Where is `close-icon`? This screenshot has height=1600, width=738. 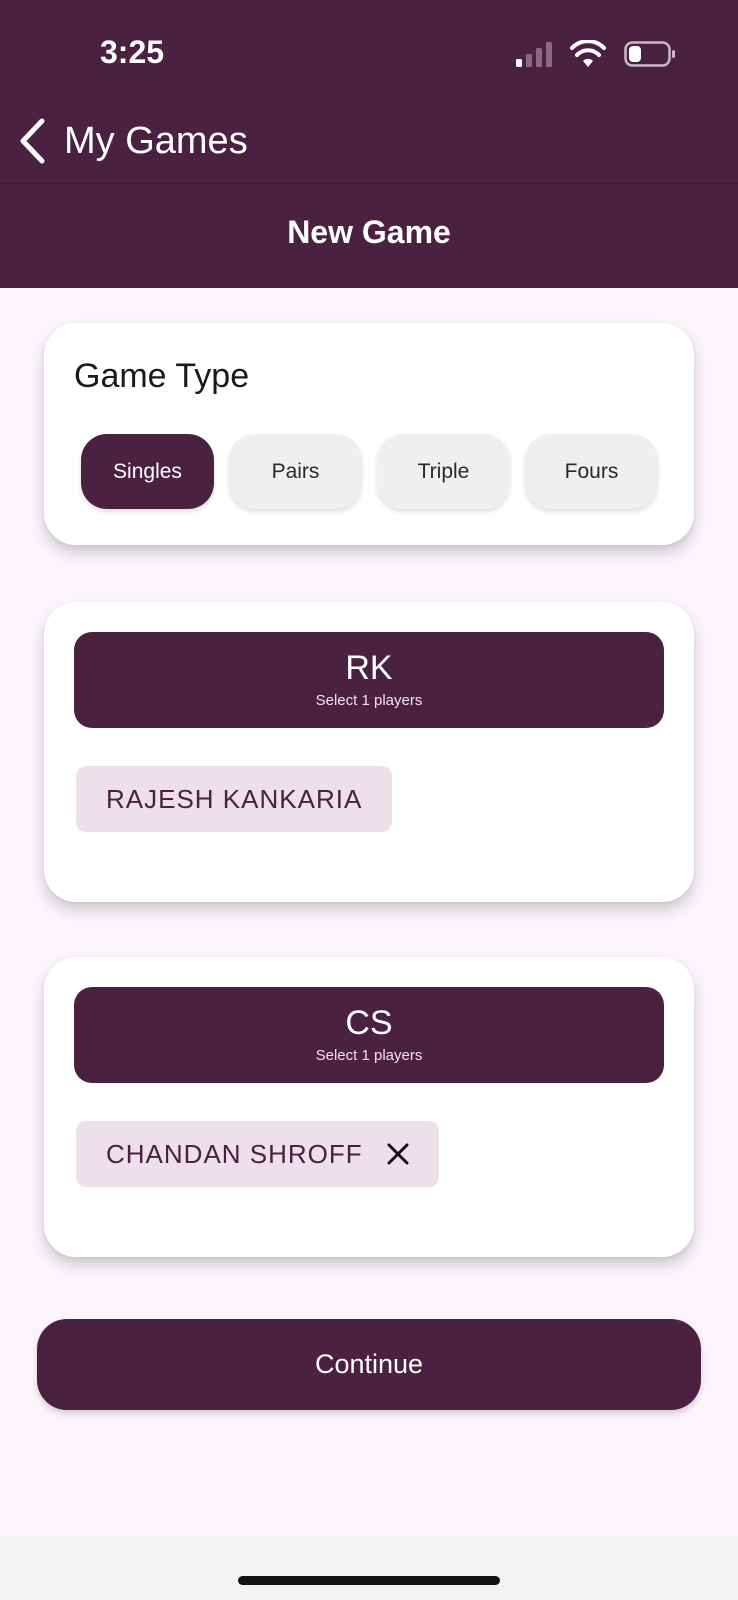 close-icon is located at coordinates (398, 1154).